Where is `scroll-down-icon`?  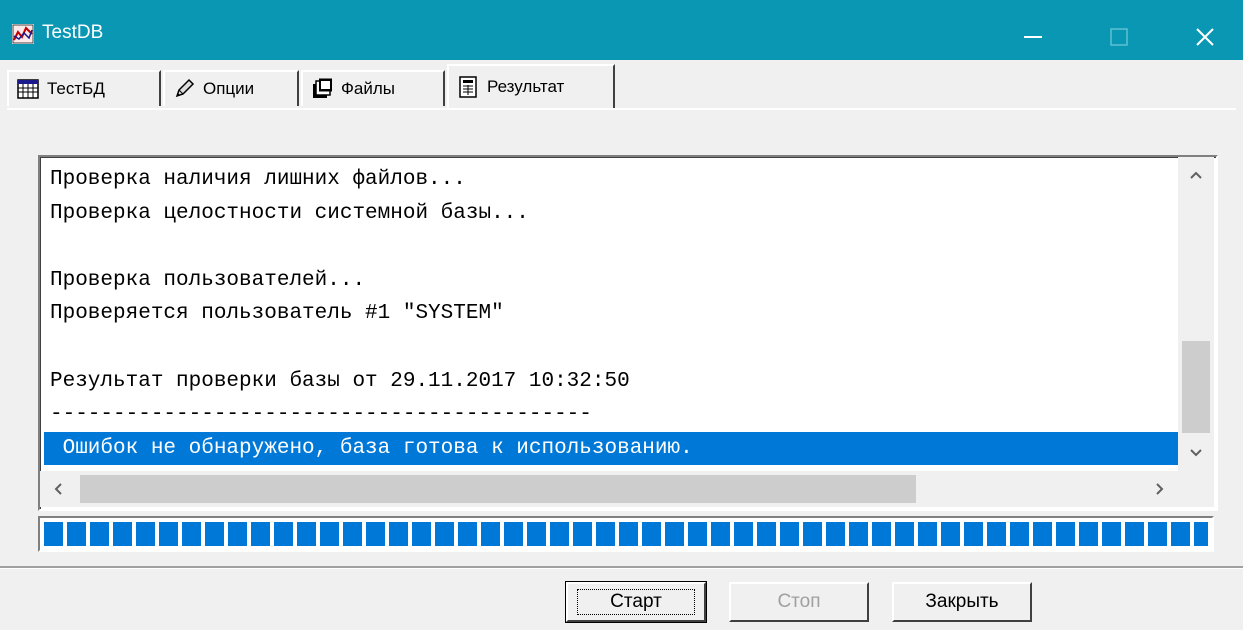
scroll-down-icon is located at coordinates (1196, 453).